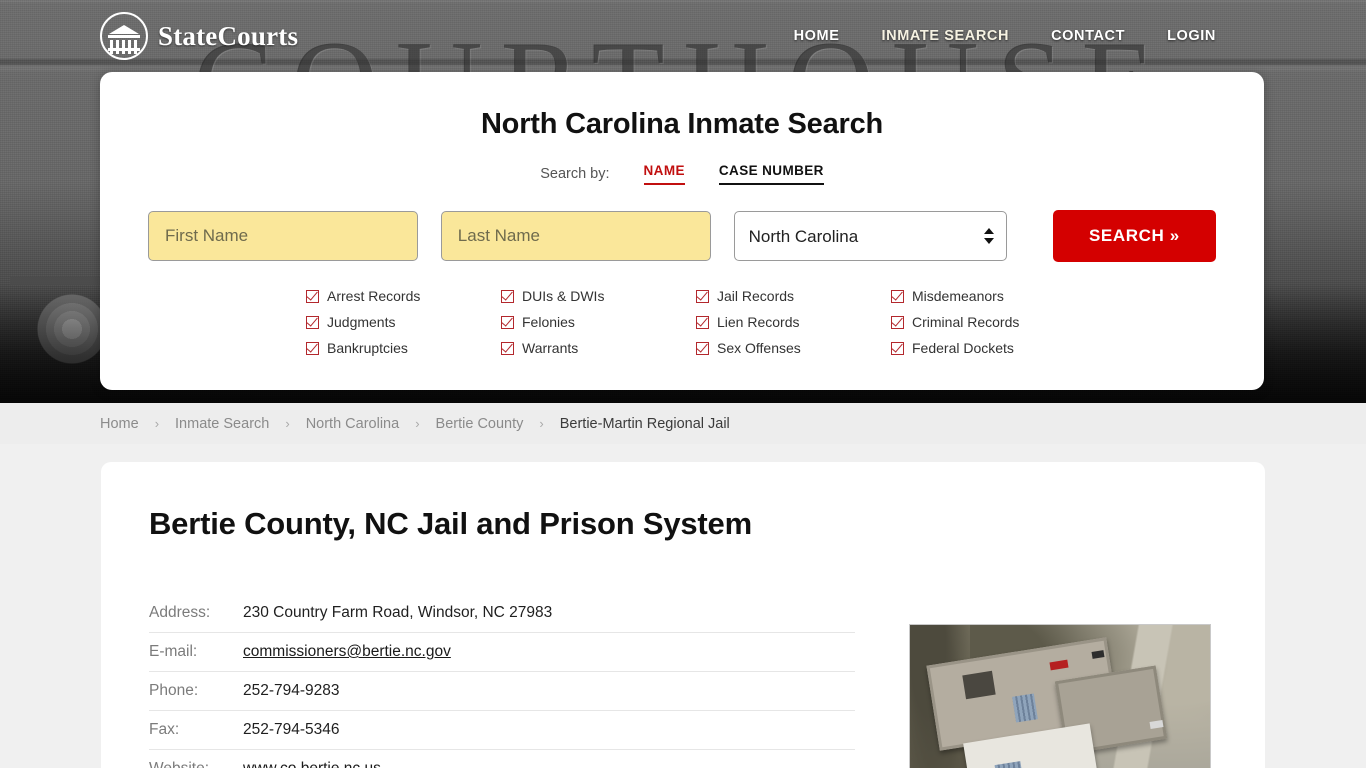  I want to click on record-type-item: Federal Dockets, so click(988, 348).